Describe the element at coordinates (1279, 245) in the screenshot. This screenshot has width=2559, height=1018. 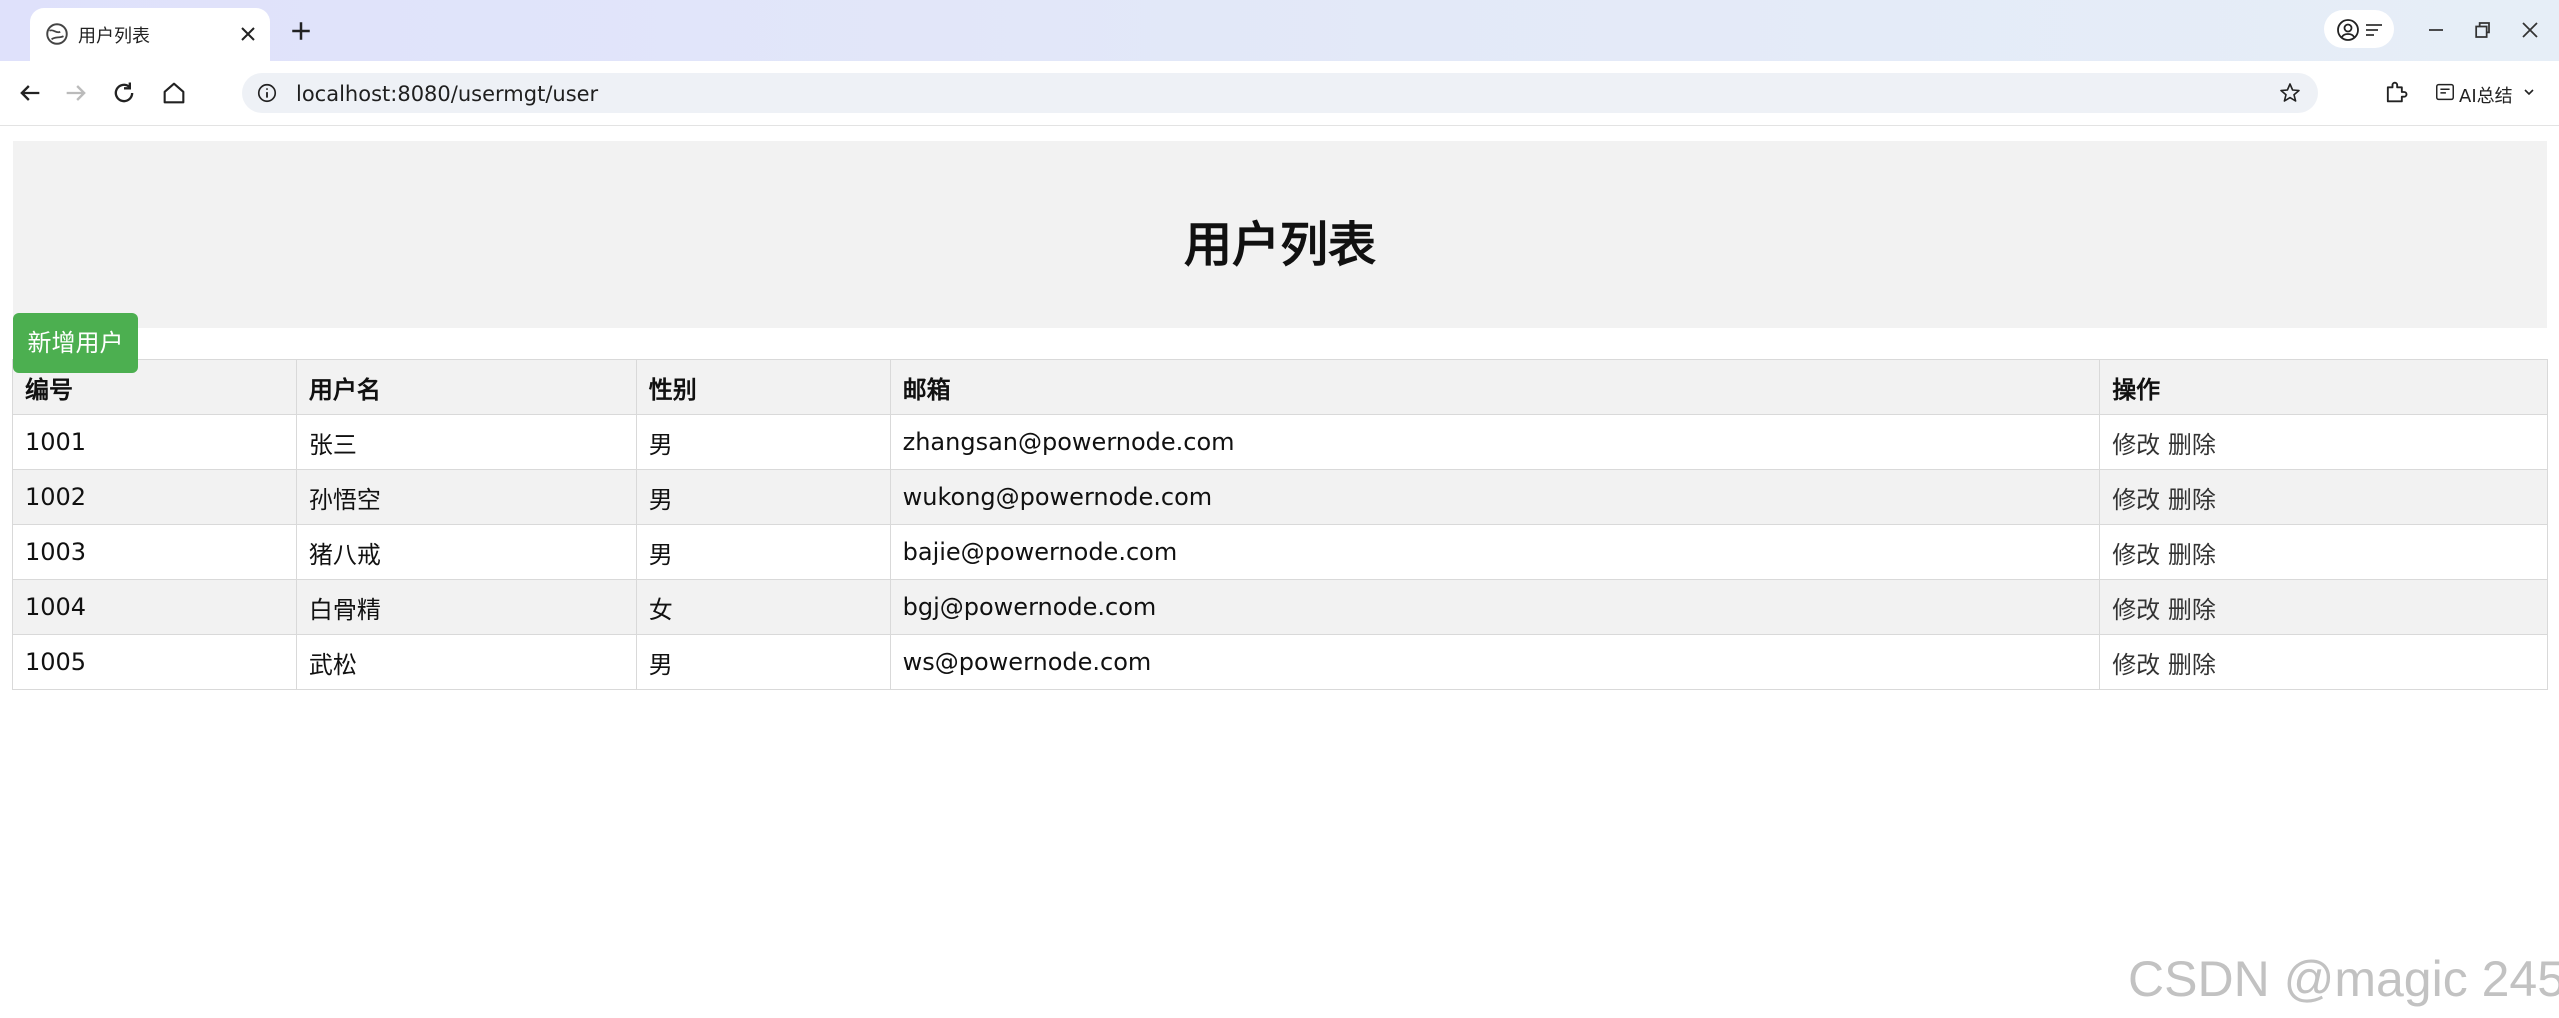
I see `page-title: 用户列表` at that location.